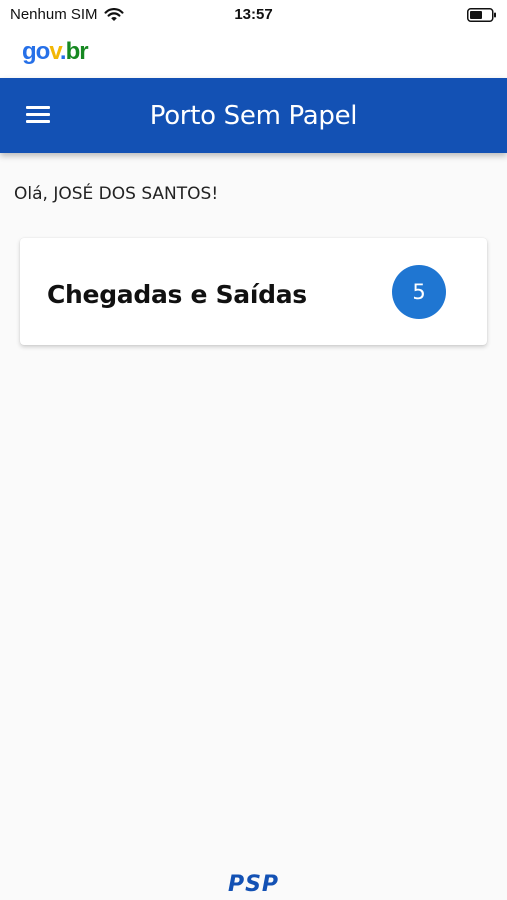  What do you see at coordinates (116, 194) in the screenshot?
I see `greeting-text: Olá, JOSÉ DOS SANTOS!` at bounding box center [116, 194].